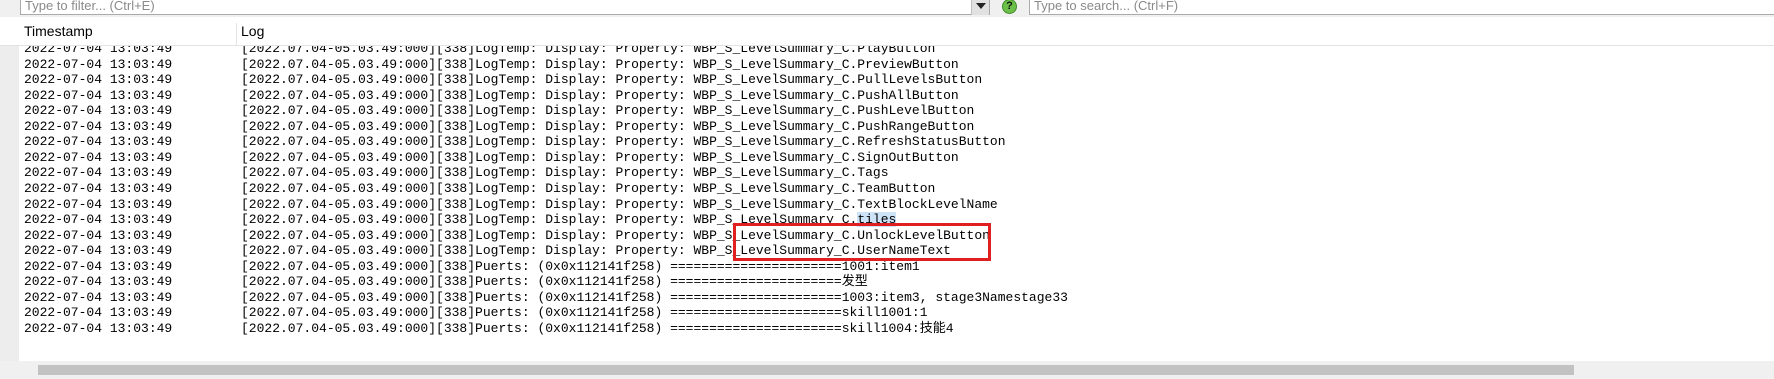 The image size is (1774, 379). I want to click on column-divider, so click(236, 34).